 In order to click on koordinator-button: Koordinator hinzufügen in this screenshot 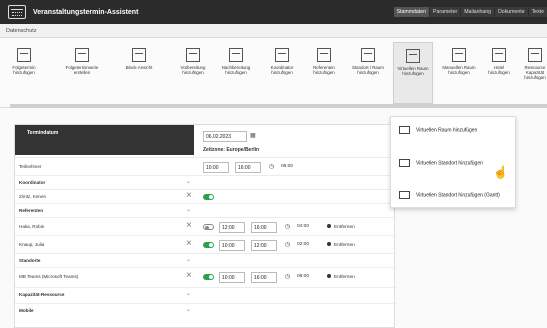, I will do `click(282, 61)`.